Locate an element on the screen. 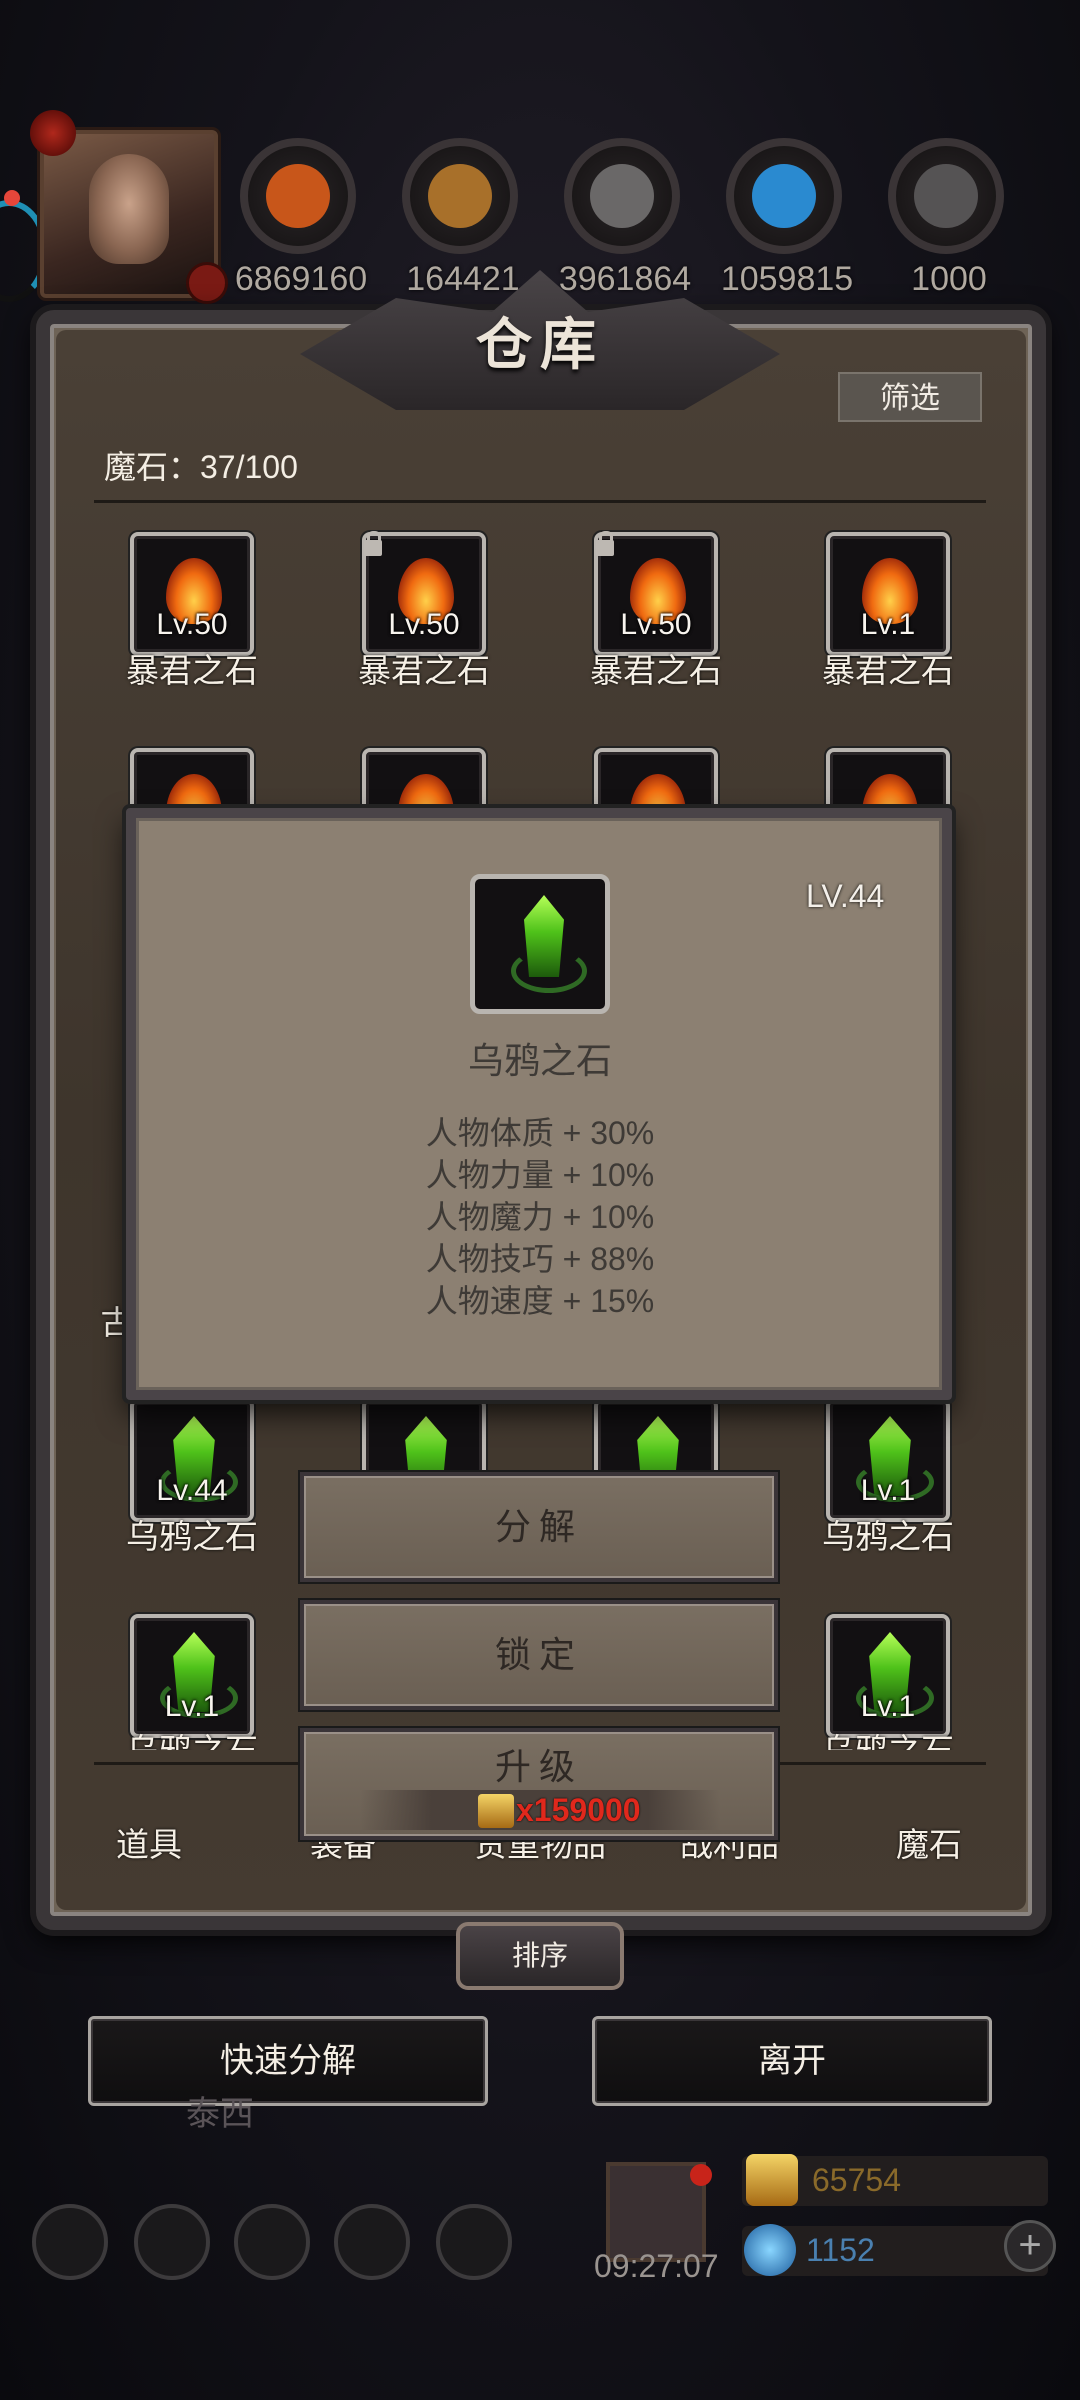 The image size is (1080, 2400). popup-item-name: 乌鸦之石 is located at coordinates (539, 1060).